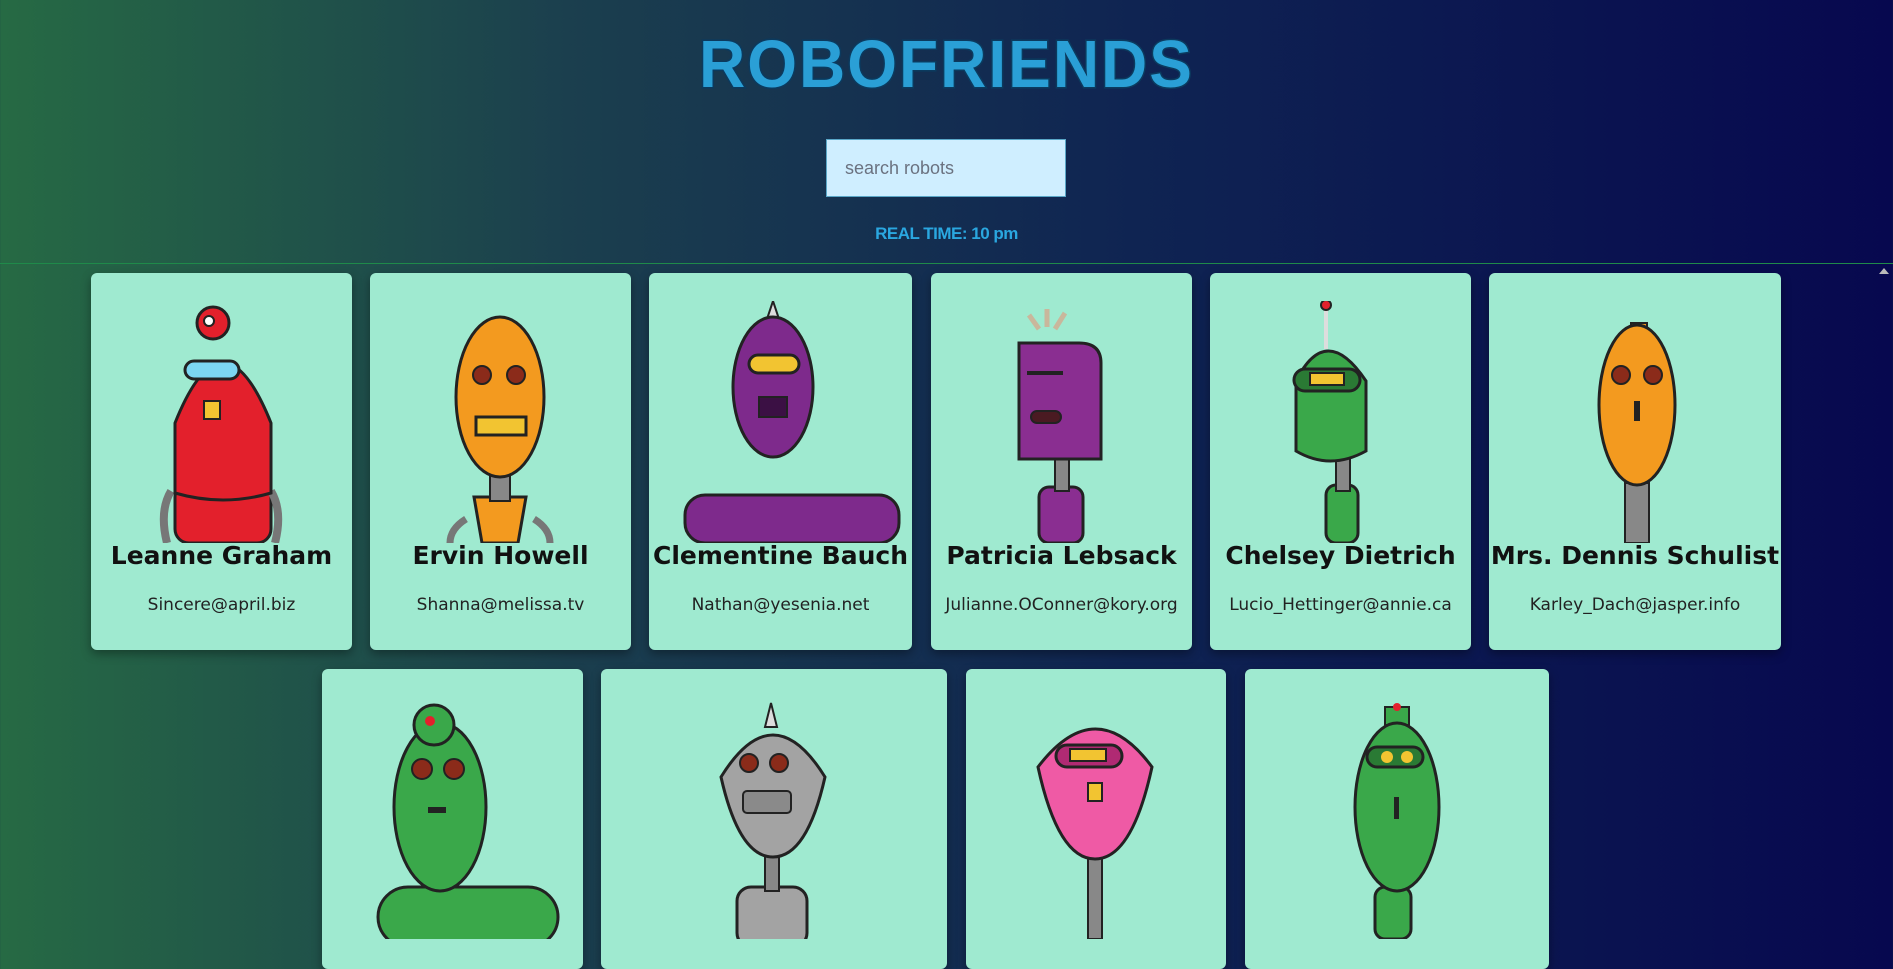 The width and height of the screenshot is (1893, 969). I want to click on robot-email: Nathan@yesenia.net, so click(780, 605).